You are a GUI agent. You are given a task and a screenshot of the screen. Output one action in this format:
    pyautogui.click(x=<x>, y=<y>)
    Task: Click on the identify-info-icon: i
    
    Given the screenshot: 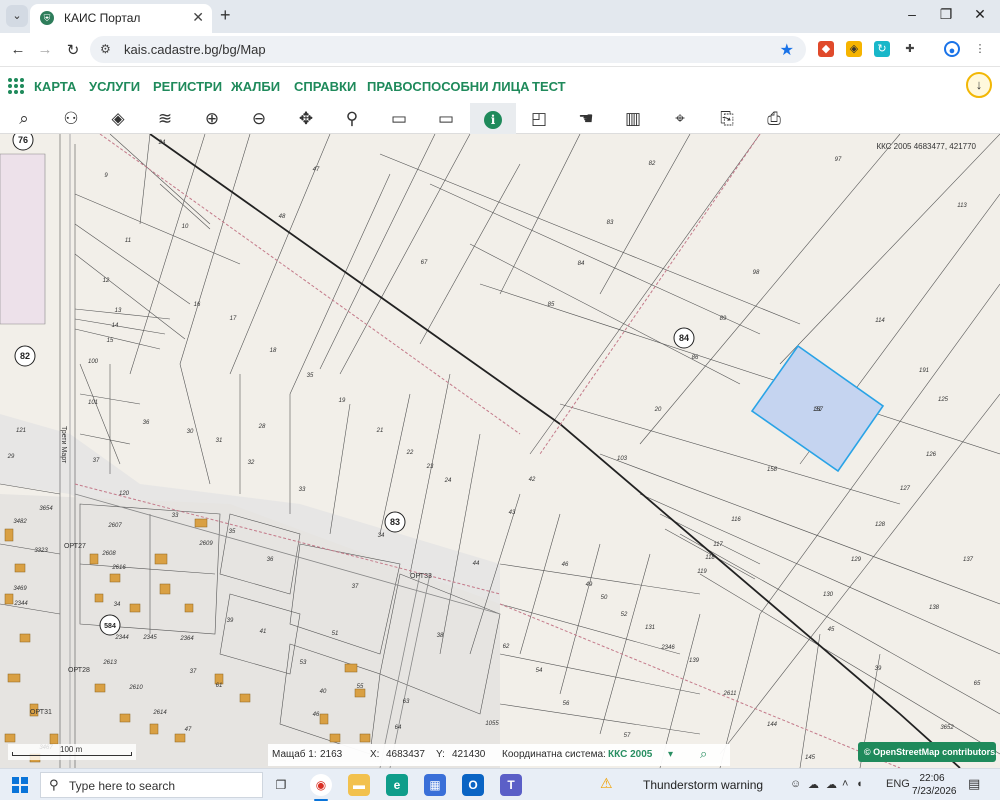 What is the action you would take?
    pyautogui.click(x=493, y=118)
    